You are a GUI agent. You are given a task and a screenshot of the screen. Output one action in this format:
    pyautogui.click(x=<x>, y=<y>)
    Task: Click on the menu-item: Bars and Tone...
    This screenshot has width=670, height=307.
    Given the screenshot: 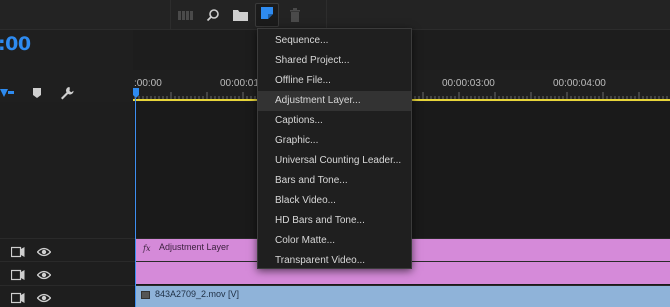 What is the action you would take?
    pyautogui.click(x=334, y=181)
    